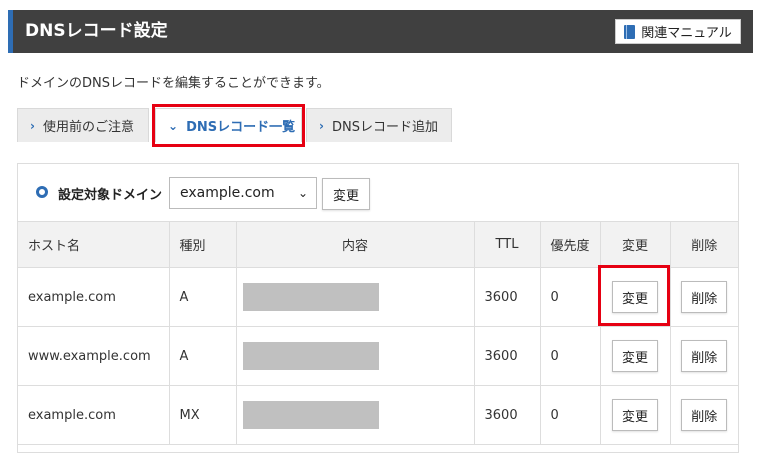 Image resolution: width=762 pixels, height=453 pixels. I want to click on page-description: ドメインのDNSレコードを編集することができます。, so click(173, 83).